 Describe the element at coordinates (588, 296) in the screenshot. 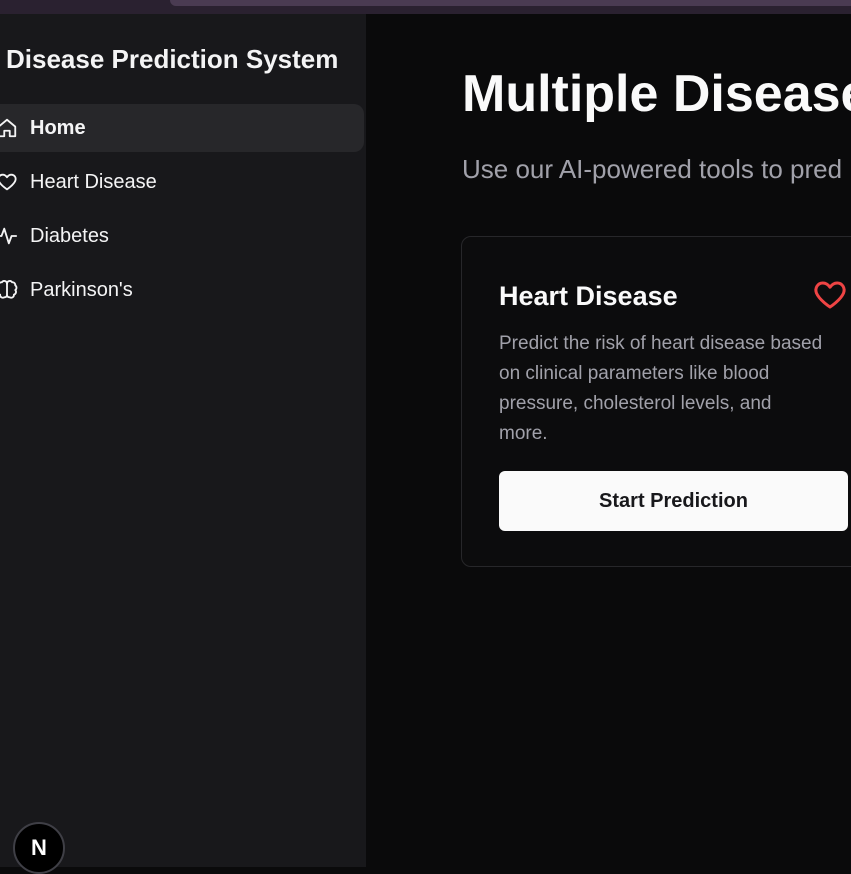

I see `card-title: Heart Disease` at that location.